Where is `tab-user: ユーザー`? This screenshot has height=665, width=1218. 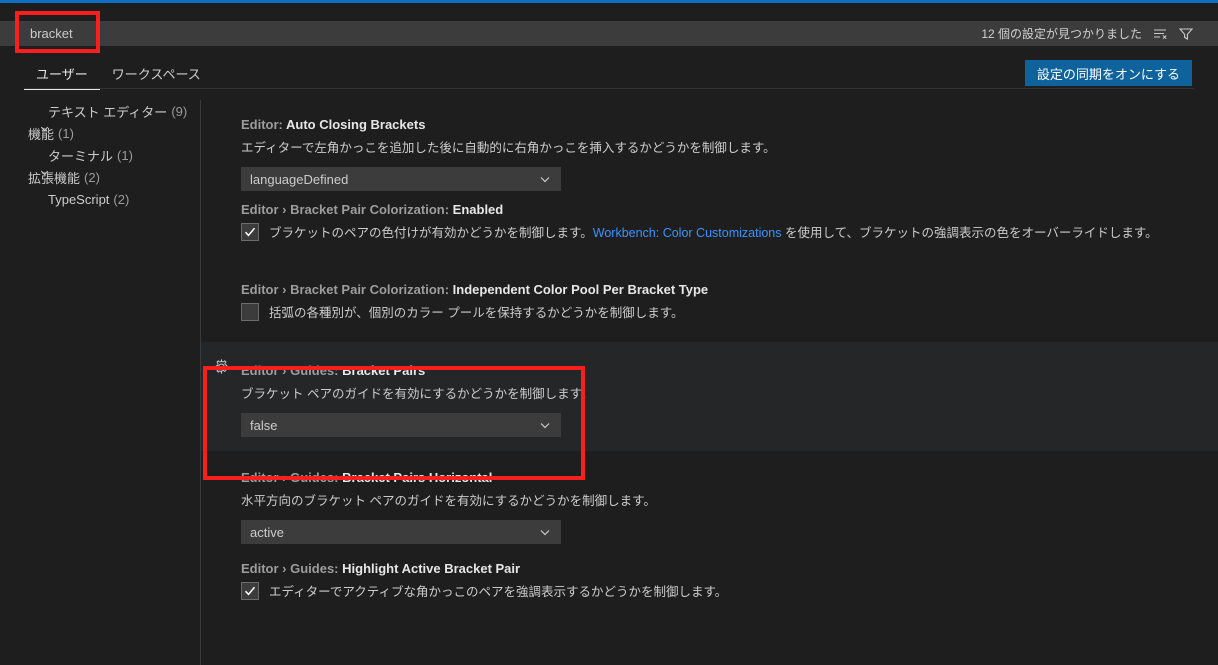 tab-user: ユーザー is located at coordinates (62, 76).